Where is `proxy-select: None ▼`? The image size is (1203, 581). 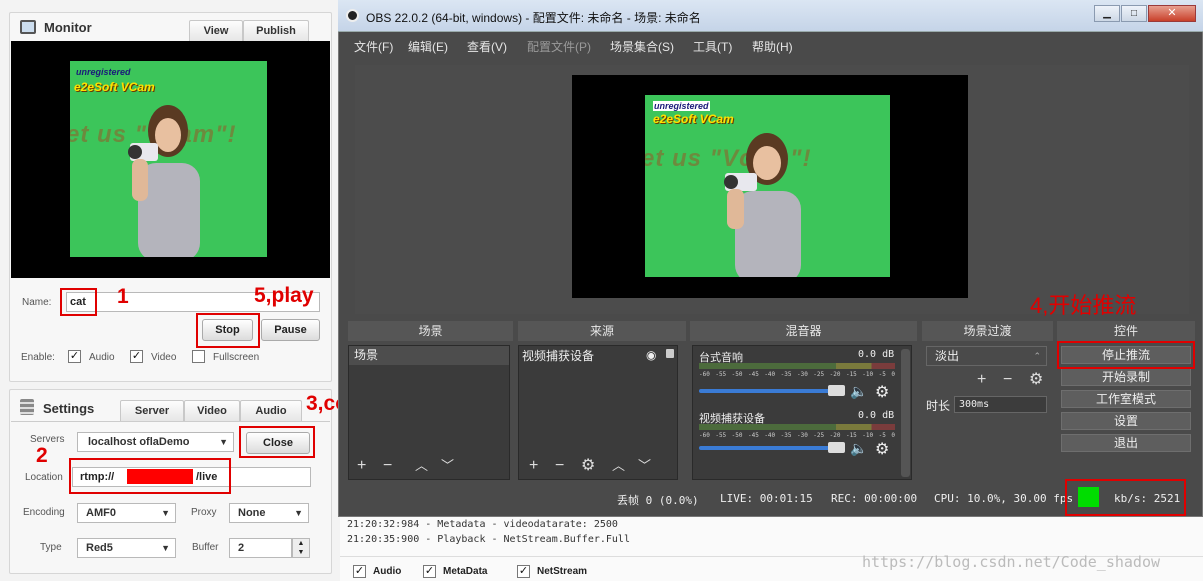
proxy-select: None ▼ is located at coordinates (269, 513).